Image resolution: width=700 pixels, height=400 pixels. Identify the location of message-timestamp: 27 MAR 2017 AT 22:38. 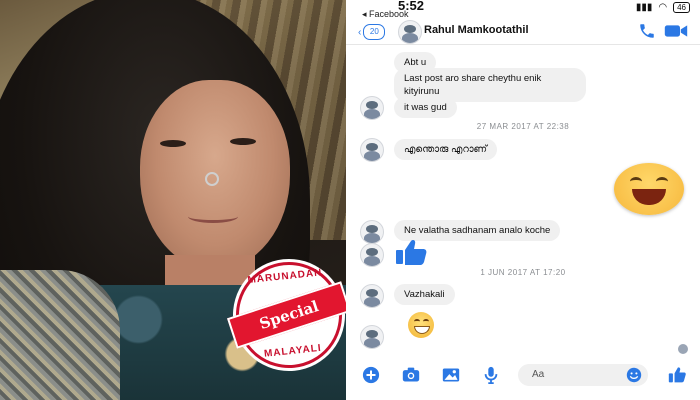
(523, 126).